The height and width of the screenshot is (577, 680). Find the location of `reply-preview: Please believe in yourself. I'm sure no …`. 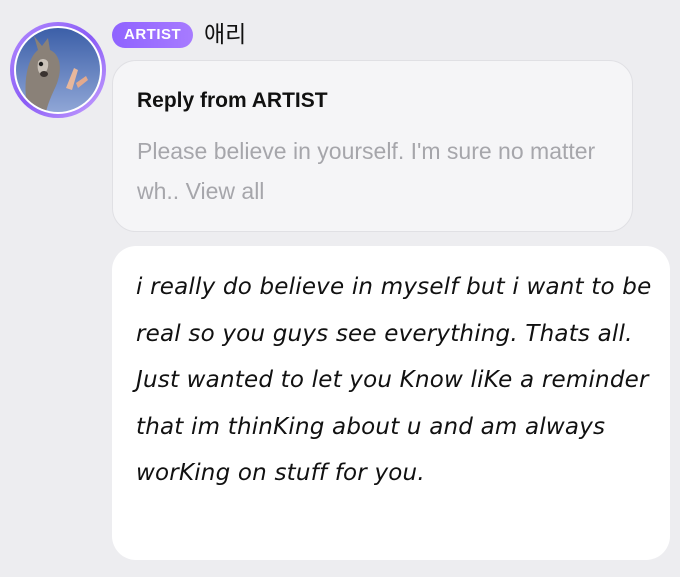

reply-preview: Please believe in yourself. I'm sure no … is located at coordinates (377, 171).